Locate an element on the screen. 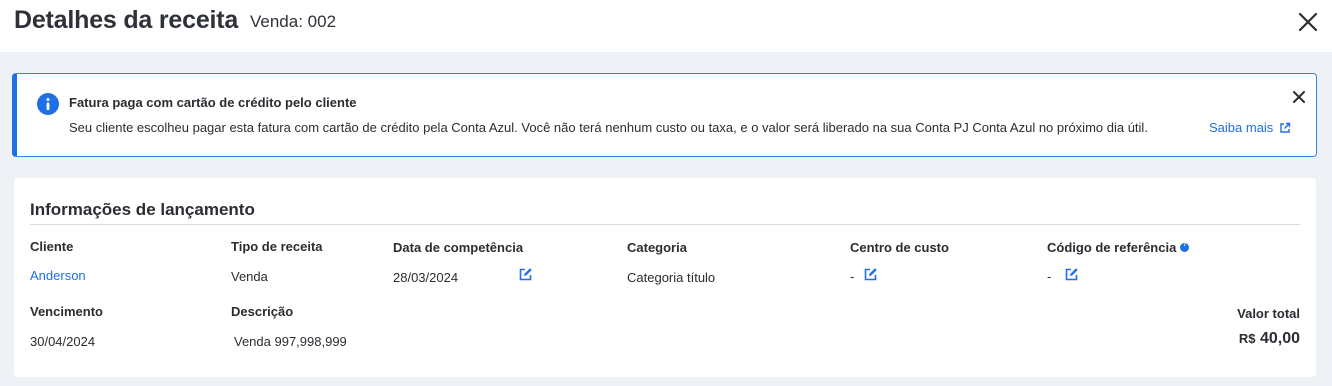  edit-competence-date-icon is located at coordinates (526, 274).